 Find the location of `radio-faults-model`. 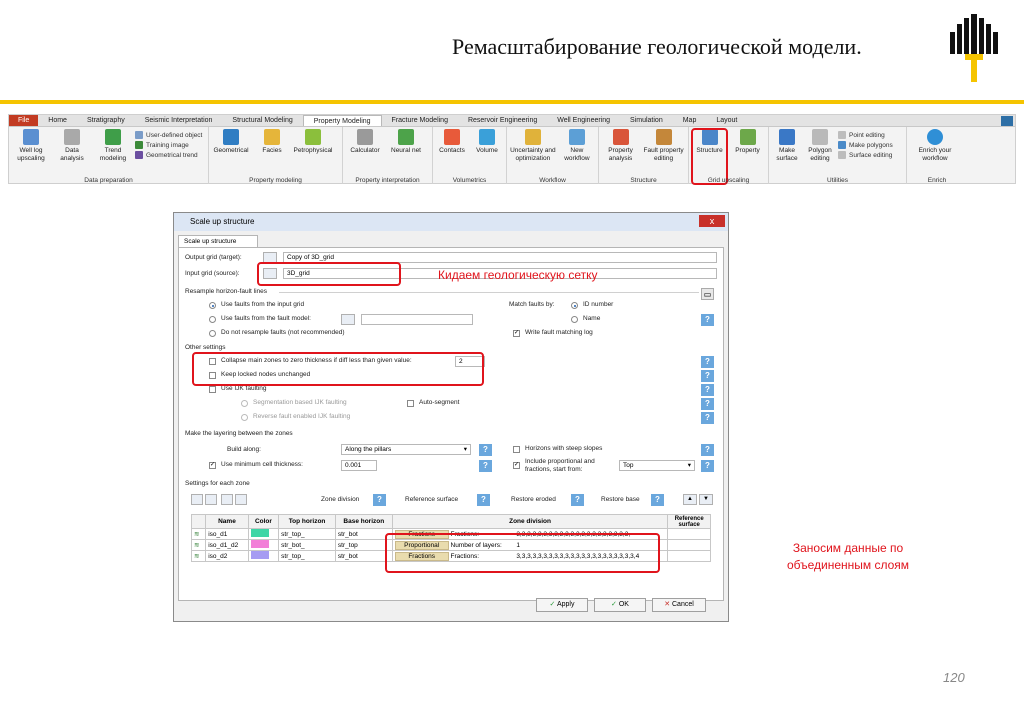

radio-faults-model is located at coordinates (212, 319).